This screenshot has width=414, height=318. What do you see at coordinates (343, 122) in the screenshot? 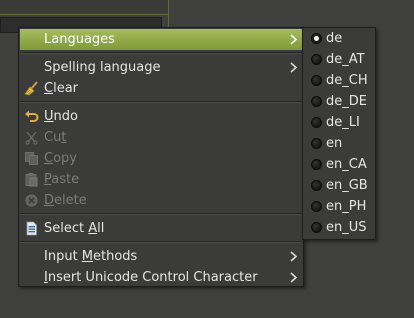
I see `language-label: de_LI` at bounding box center [343, 122].